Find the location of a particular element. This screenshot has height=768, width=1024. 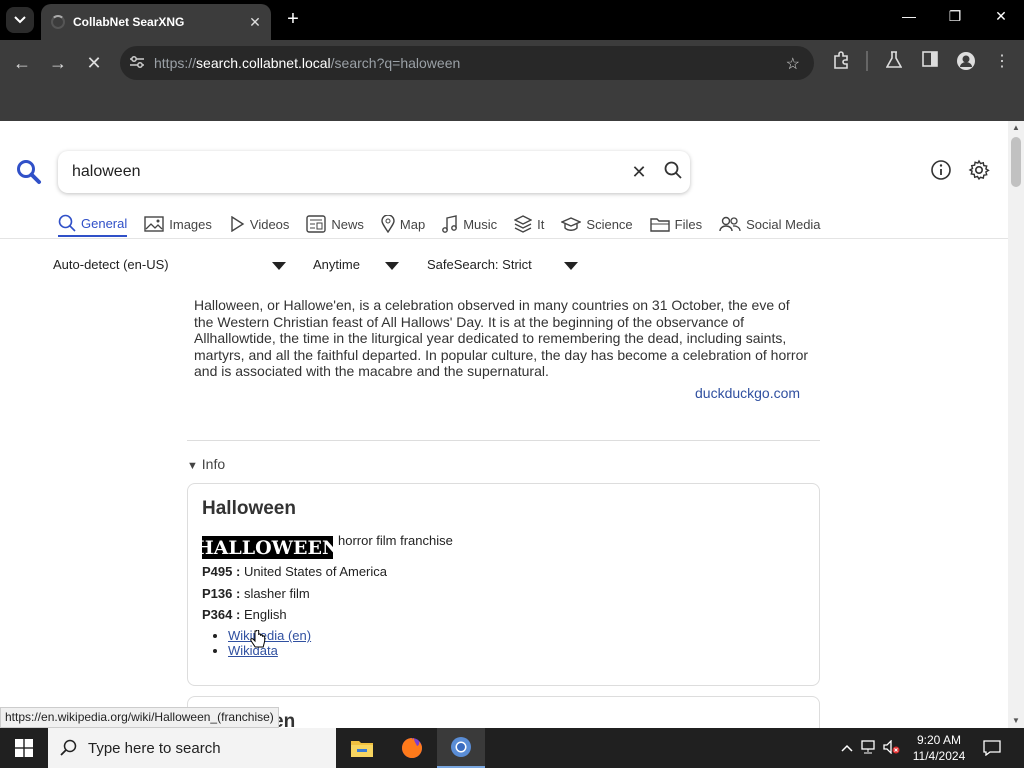

clock-time: 9:20 AM is located at coordinates (939, 740).